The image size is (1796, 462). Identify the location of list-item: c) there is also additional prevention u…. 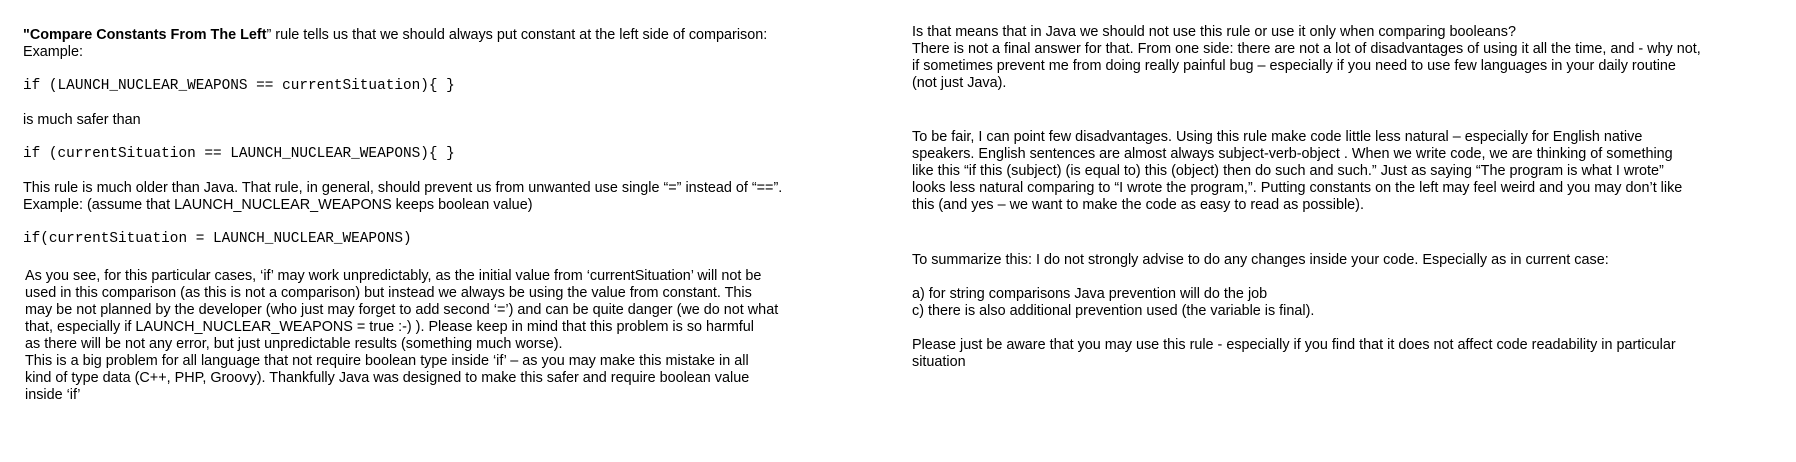
(1113, 311).